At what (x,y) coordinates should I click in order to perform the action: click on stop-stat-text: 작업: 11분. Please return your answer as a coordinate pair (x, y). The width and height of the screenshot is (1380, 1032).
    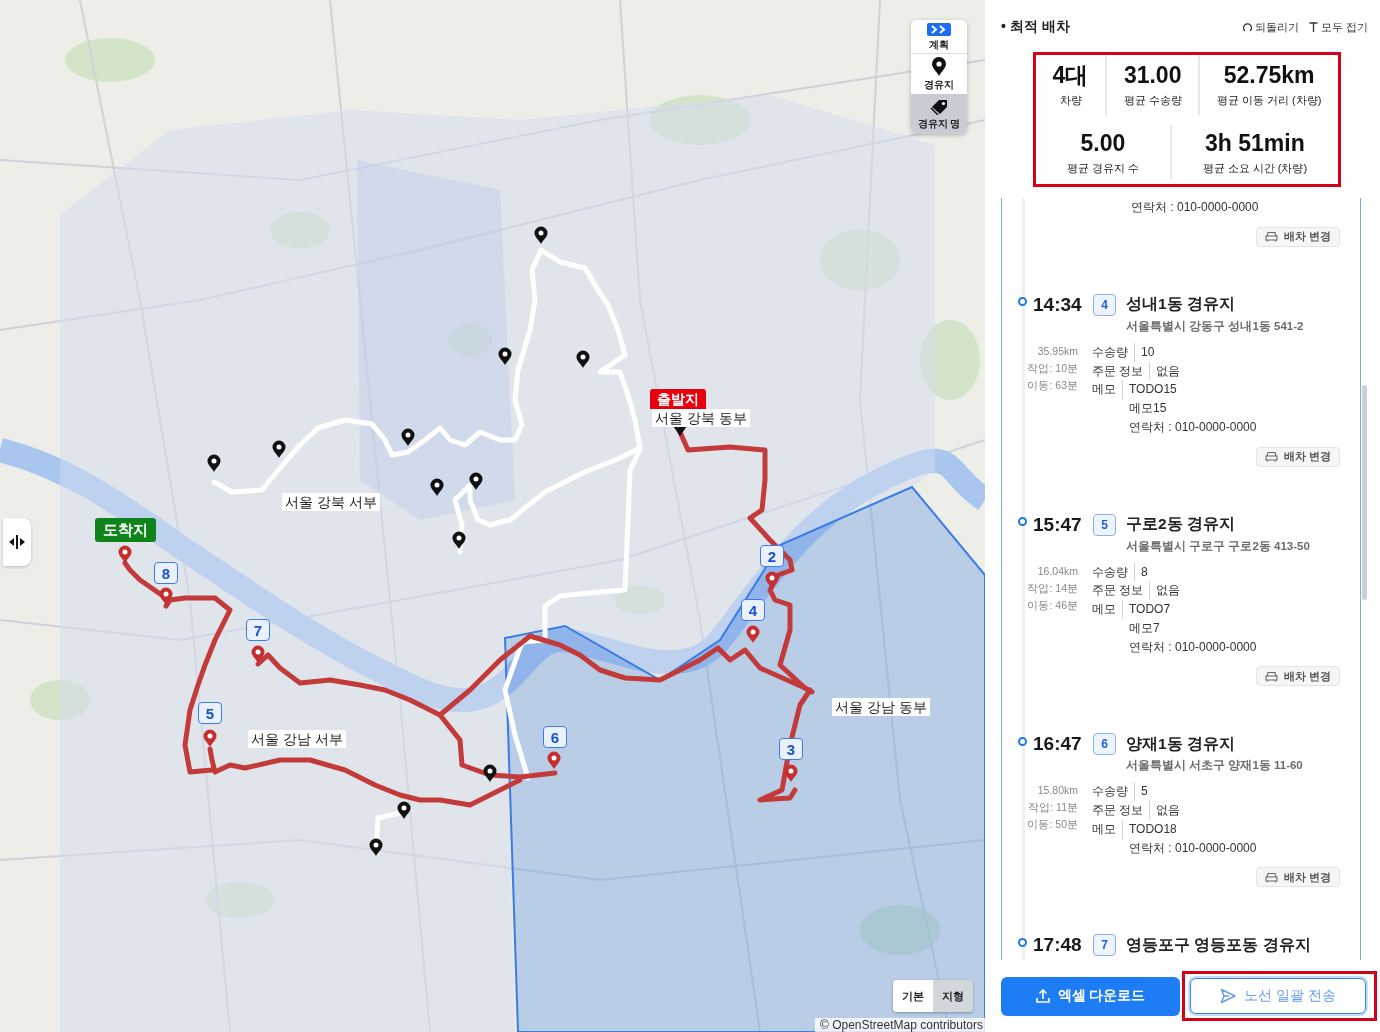
    Looking at the image, I should click on (1053, 808).